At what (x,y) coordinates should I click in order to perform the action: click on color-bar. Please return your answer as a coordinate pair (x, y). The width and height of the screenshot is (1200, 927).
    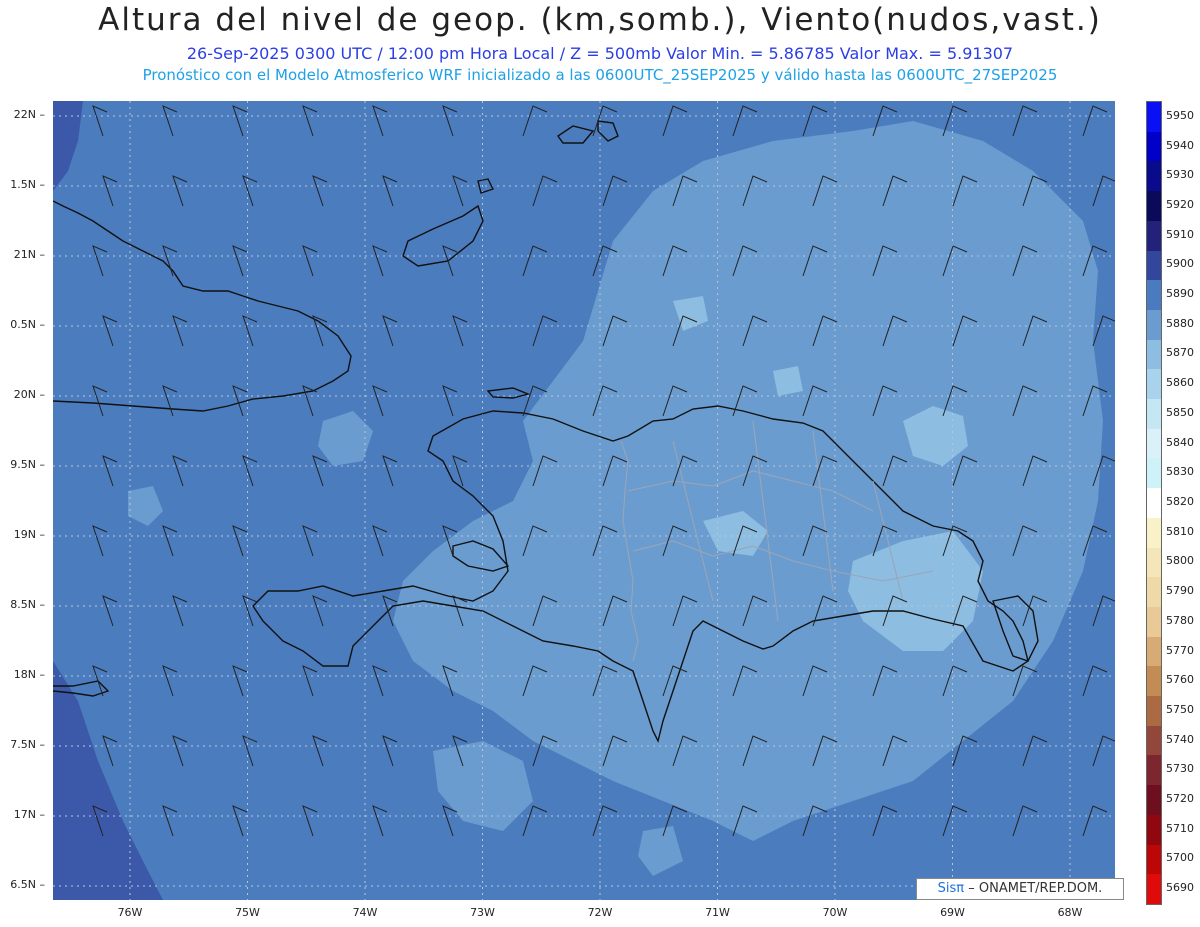
    Looking at the image, I should click on (1154, 503).